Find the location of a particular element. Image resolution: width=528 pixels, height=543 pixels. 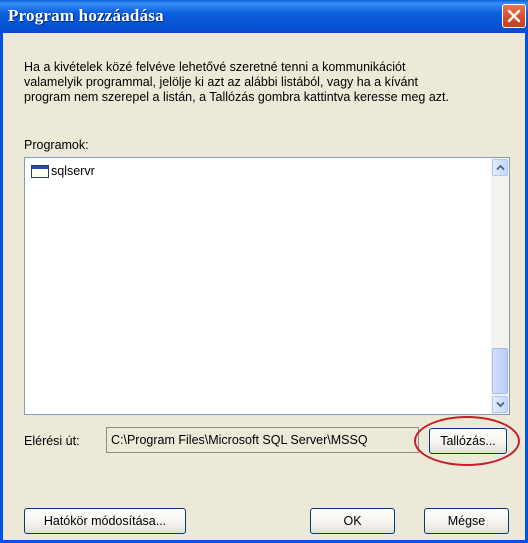

list-item: sqlservr is located at coordinates (63, 171).